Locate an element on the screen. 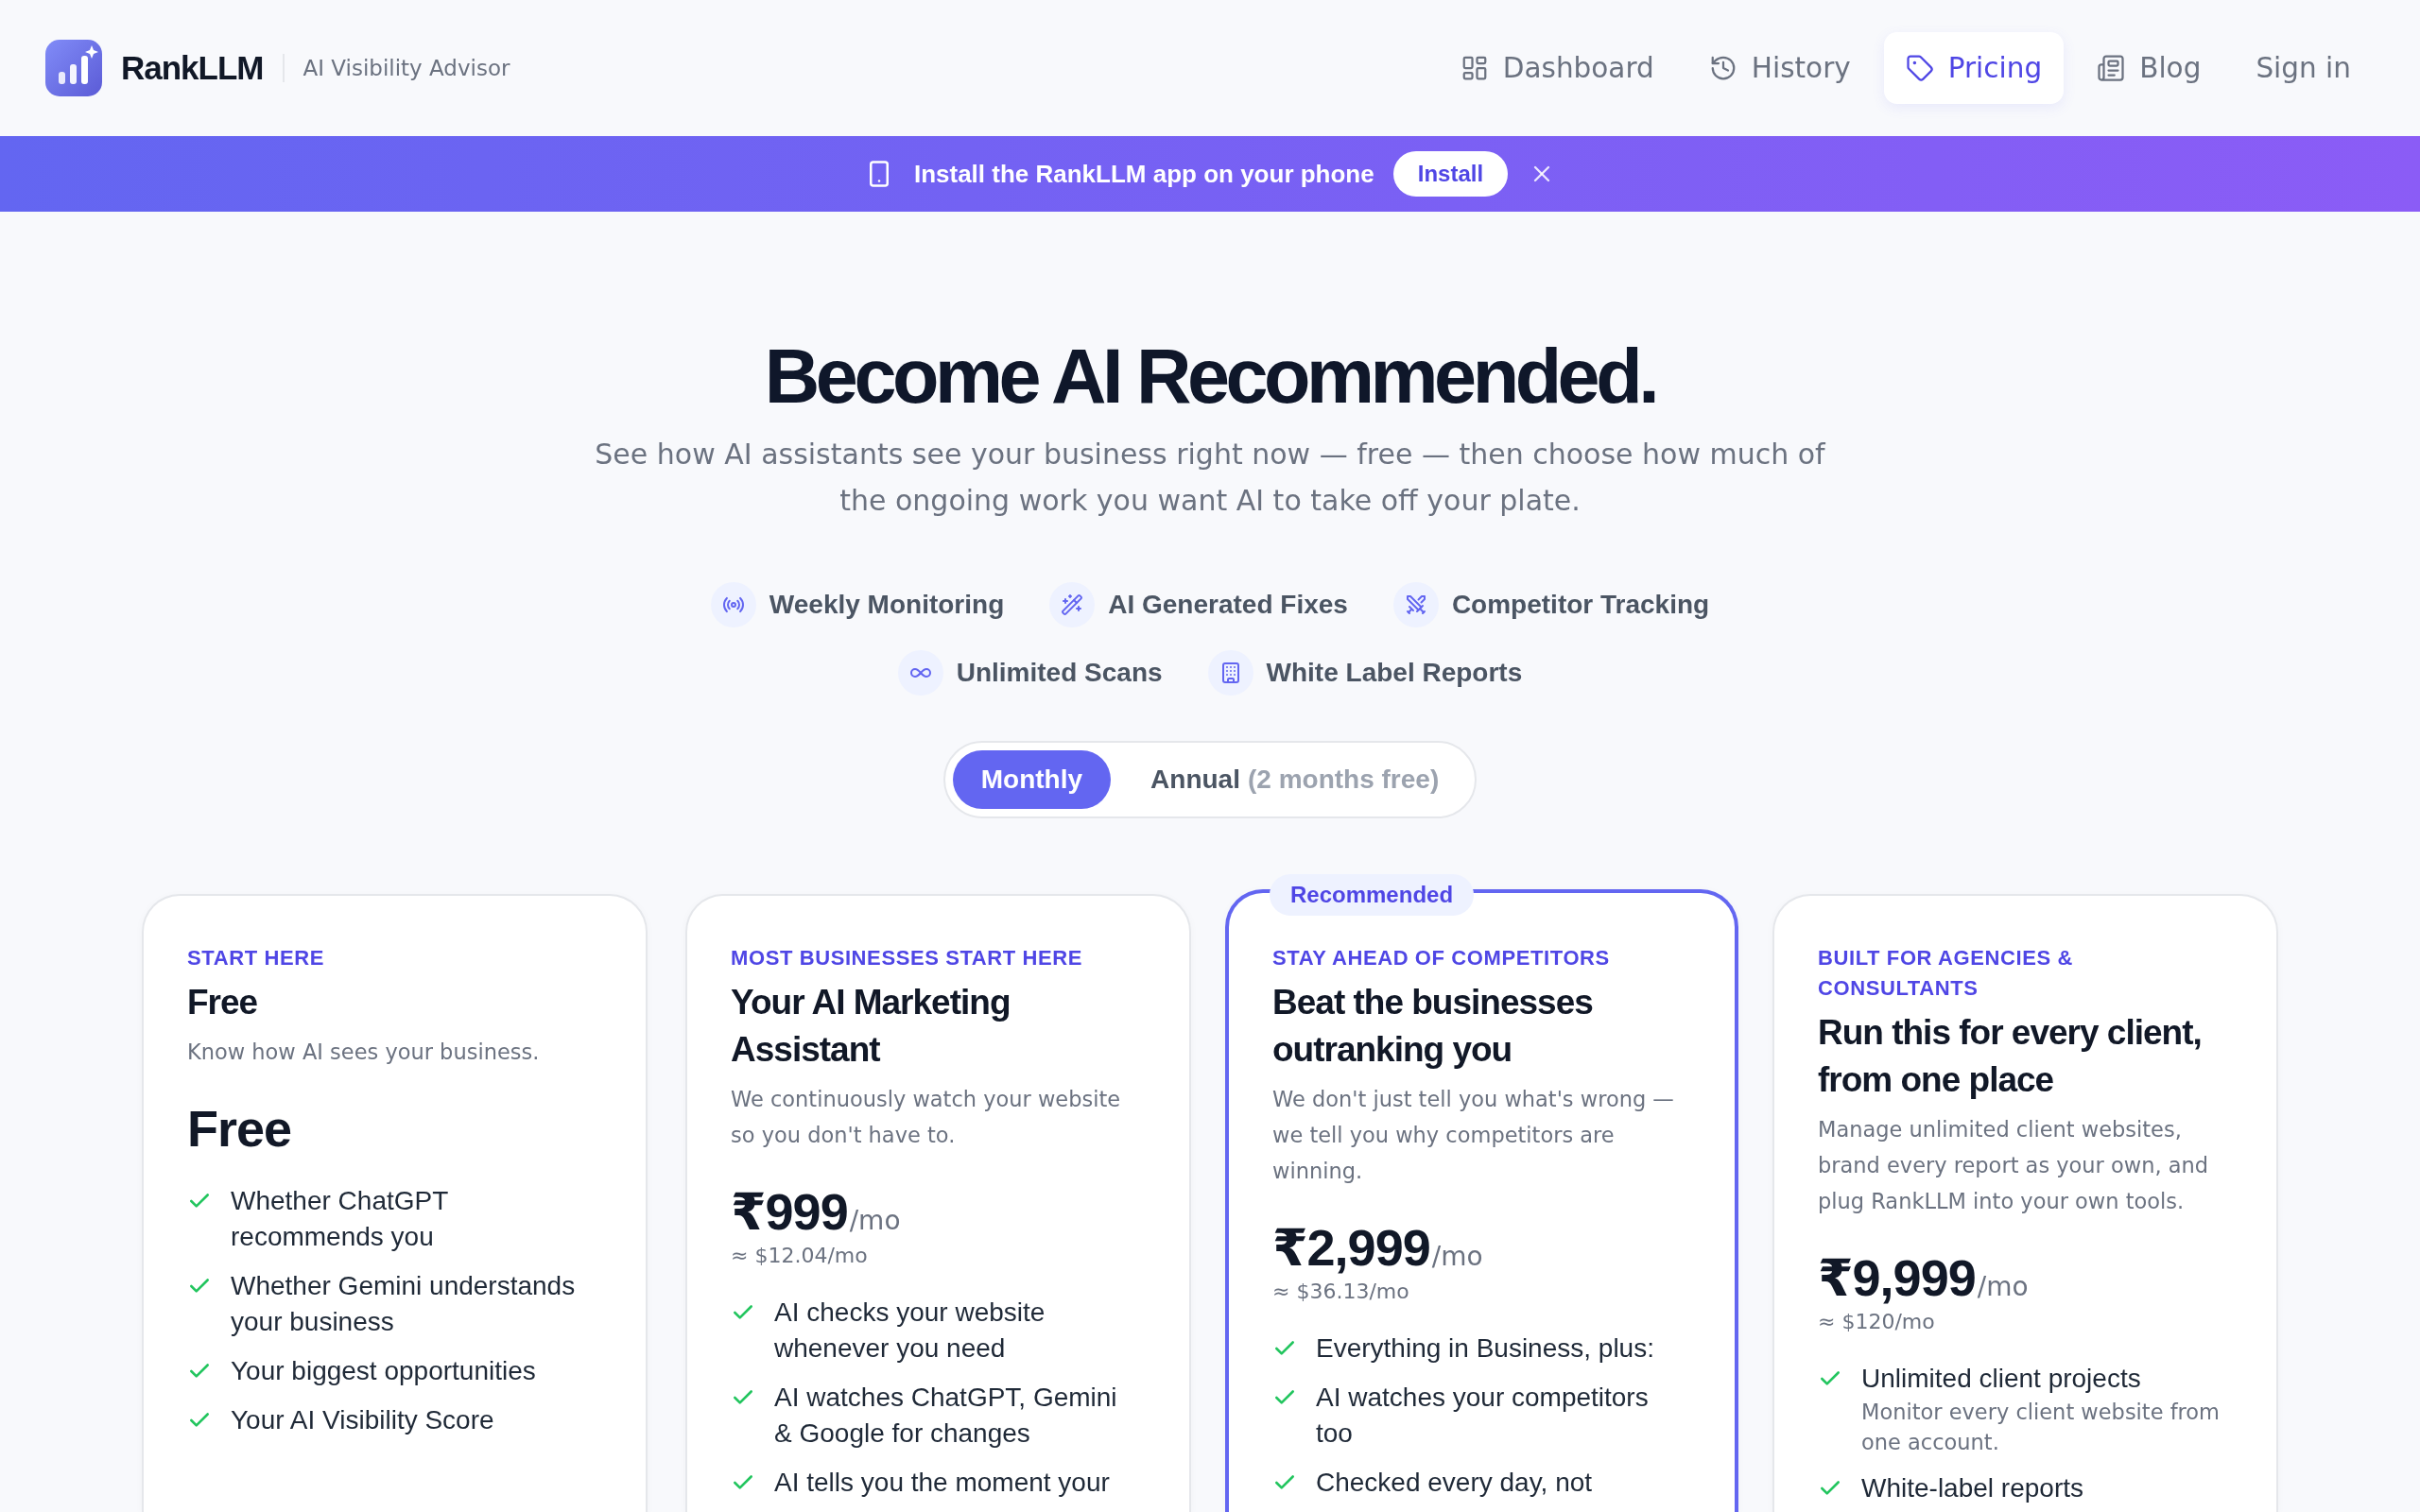 The height and width of the screenshot is (1512, 2420). tag-icon is located at coordinates (1919, 68).